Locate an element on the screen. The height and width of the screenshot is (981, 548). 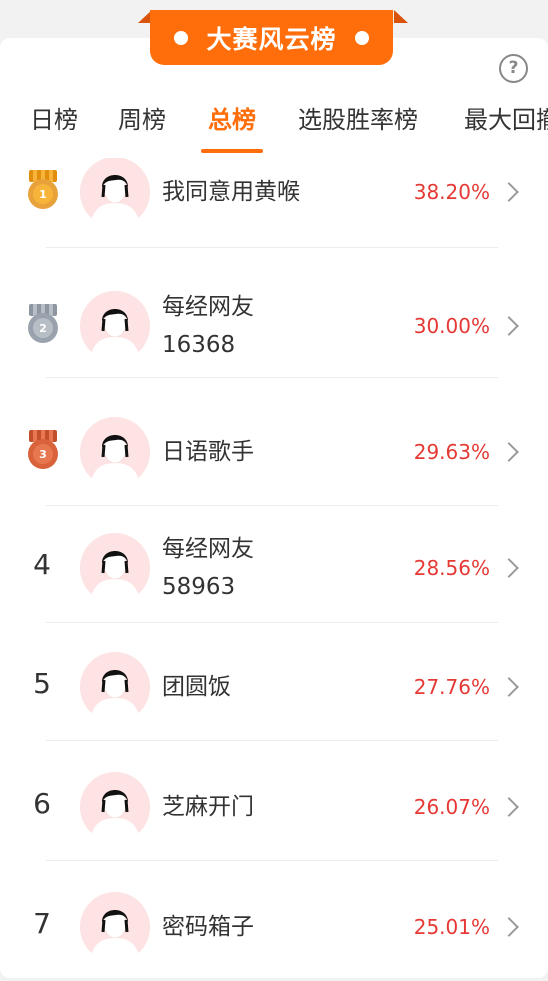
svg-text: 1 is located at coordinates (43, 194).